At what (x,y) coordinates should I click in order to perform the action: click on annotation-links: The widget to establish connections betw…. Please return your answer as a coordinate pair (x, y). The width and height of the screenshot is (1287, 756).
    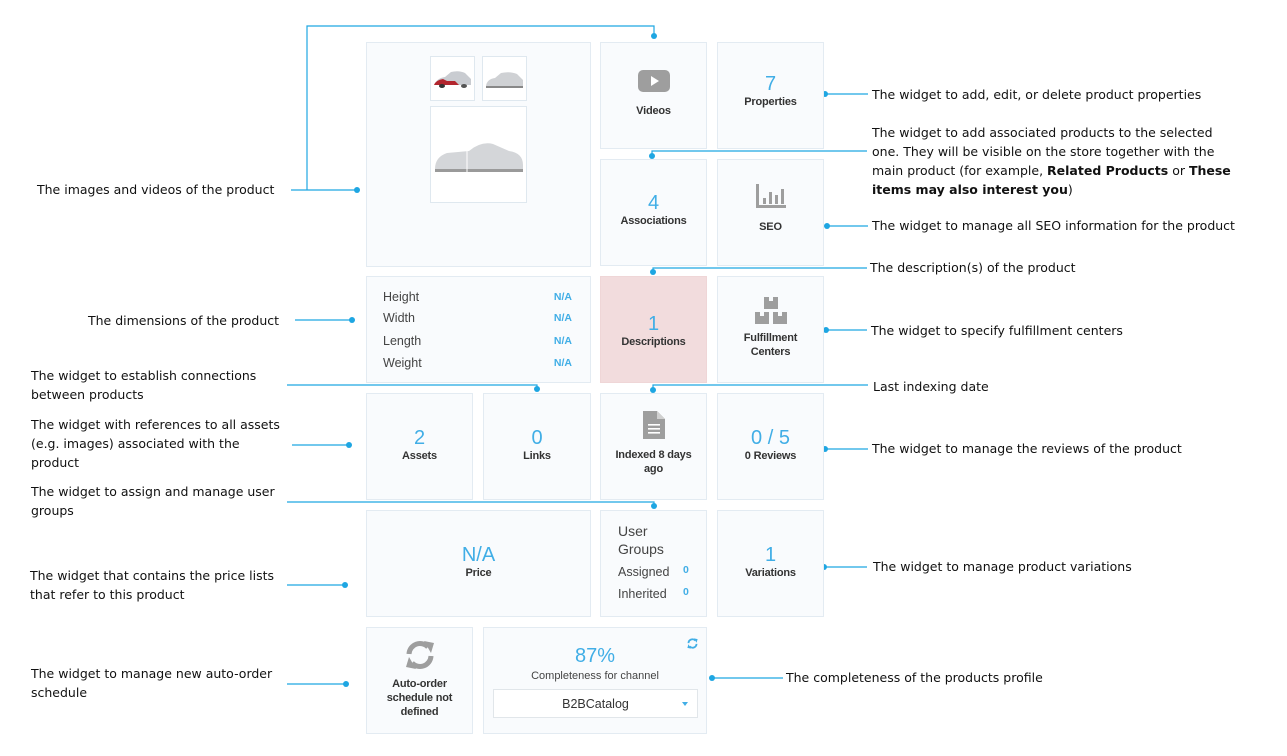
    Looking at the image, I should click on (143, 385).